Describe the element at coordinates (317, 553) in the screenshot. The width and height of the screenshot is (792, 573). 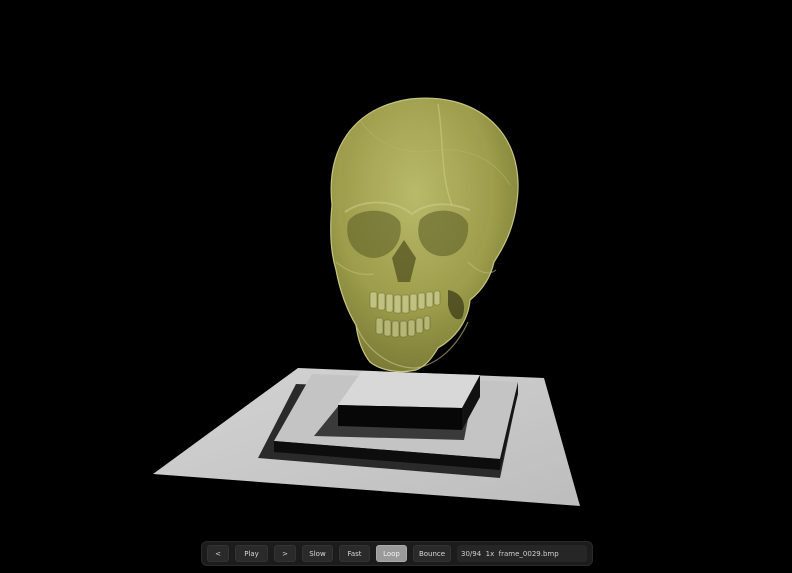
I see `slow-button: Slow` at that location.